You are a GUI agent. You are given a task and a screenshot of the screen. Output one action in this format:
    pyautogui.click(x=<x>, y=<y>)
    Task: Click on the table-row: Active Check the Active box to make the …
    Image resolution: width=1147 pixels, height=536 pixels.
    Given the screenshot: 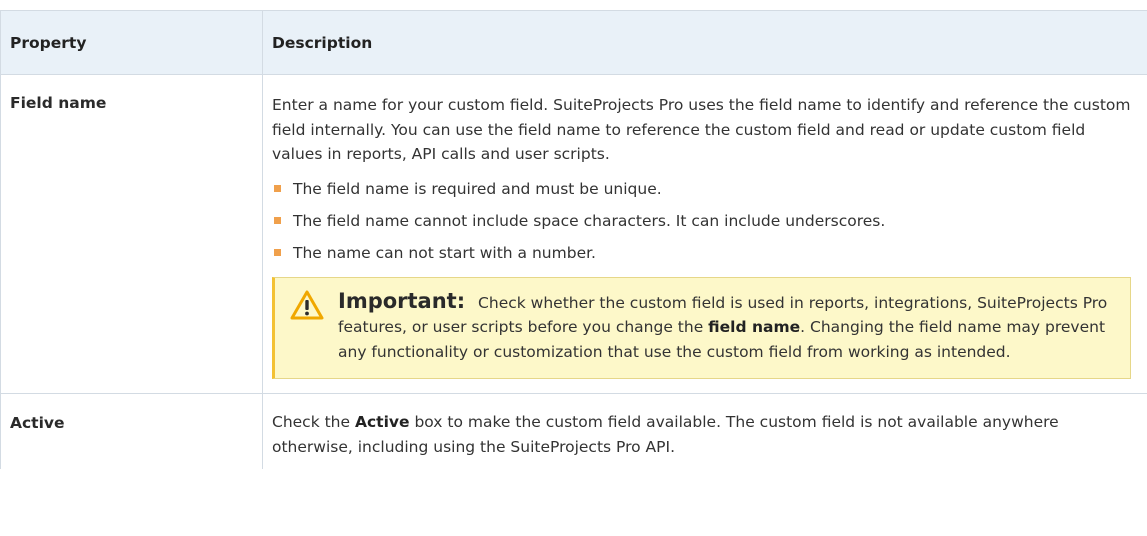 What is the action you would take?
    pyautogui.click(x=574, y=431)
    